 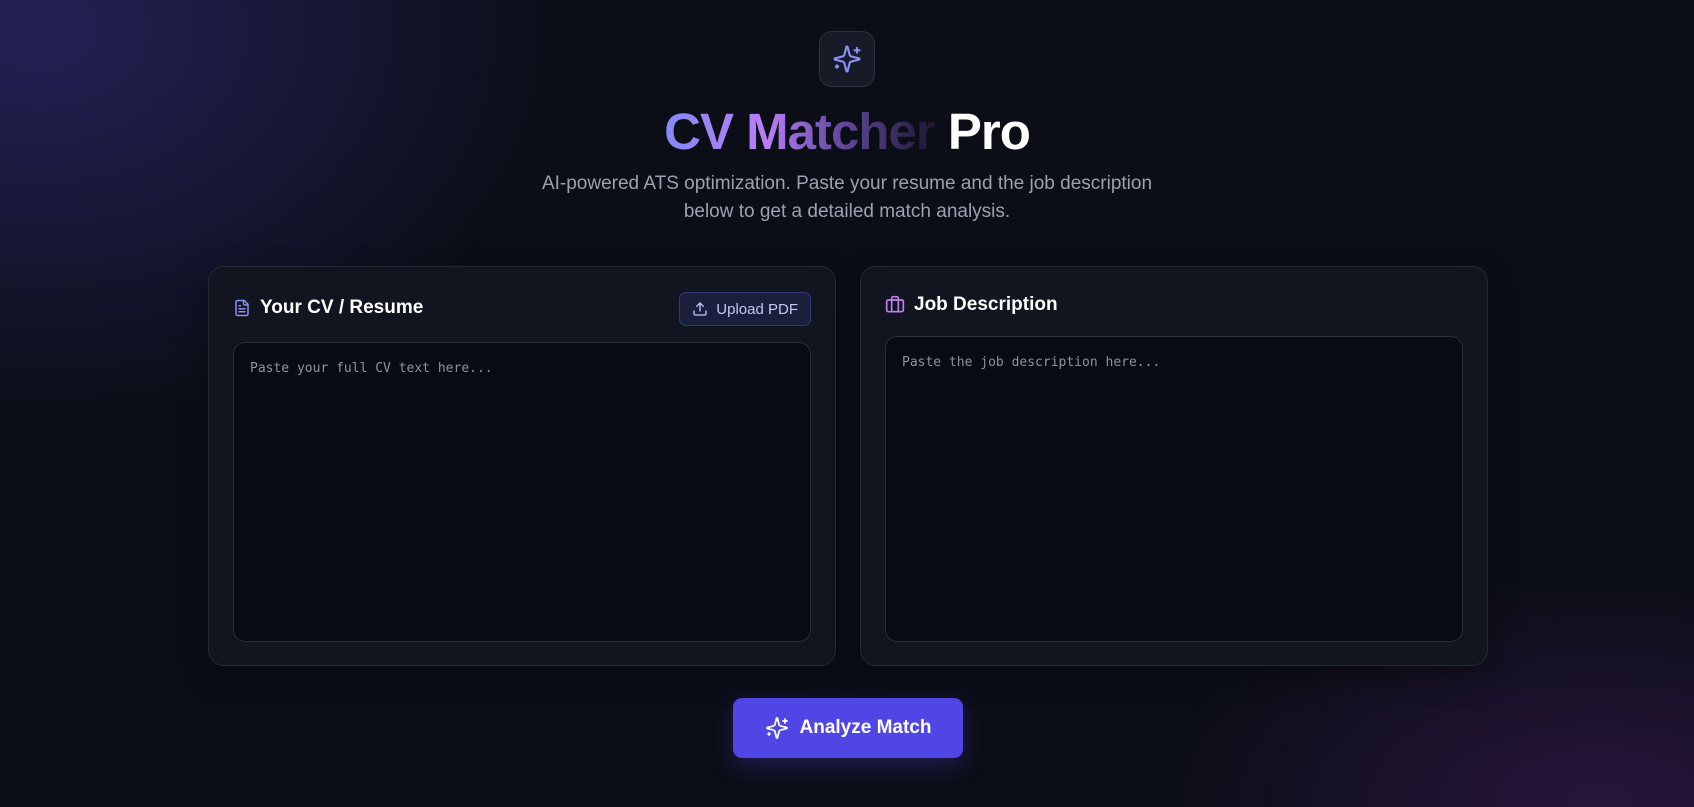 What do you see at coordinates (895, 305) in the screenshot?
I see `briefcase-icon` at bounding box center [895, 305].